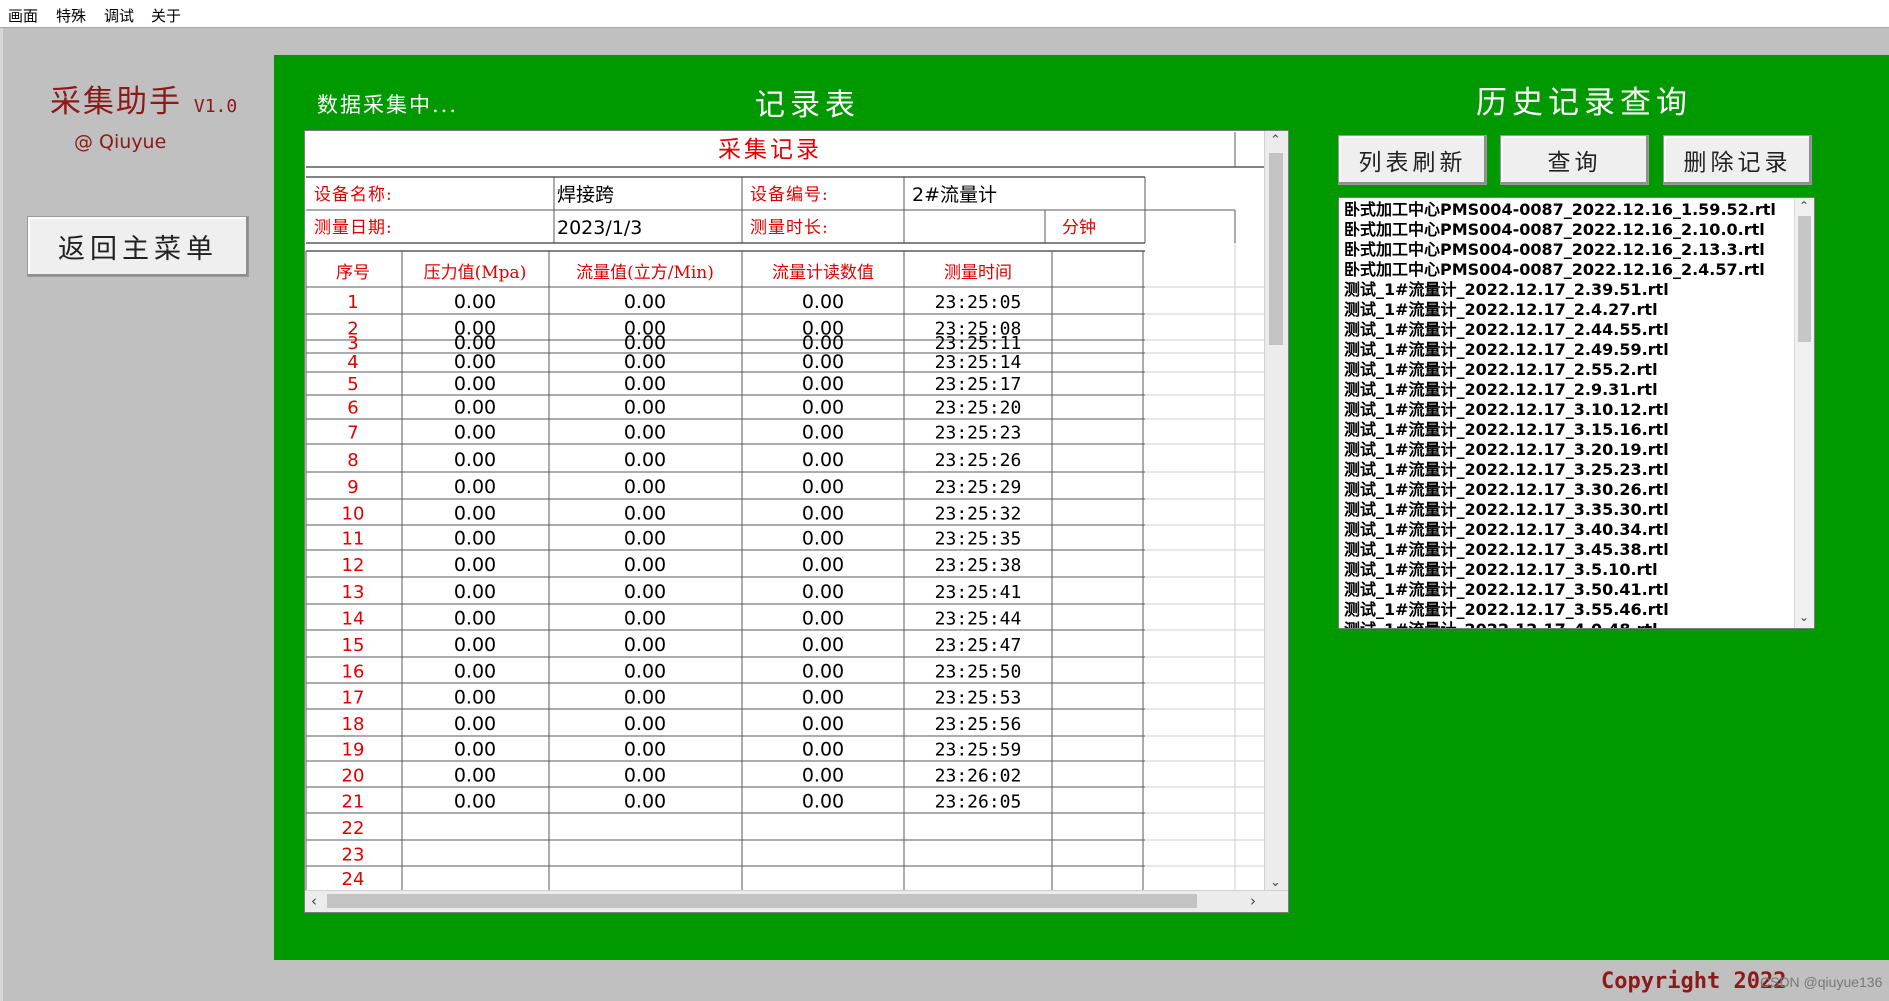 The width and height of the screenshot is (1889, 1001). I want to click on delete-record-button: 删除记录, so click(1737, 160).